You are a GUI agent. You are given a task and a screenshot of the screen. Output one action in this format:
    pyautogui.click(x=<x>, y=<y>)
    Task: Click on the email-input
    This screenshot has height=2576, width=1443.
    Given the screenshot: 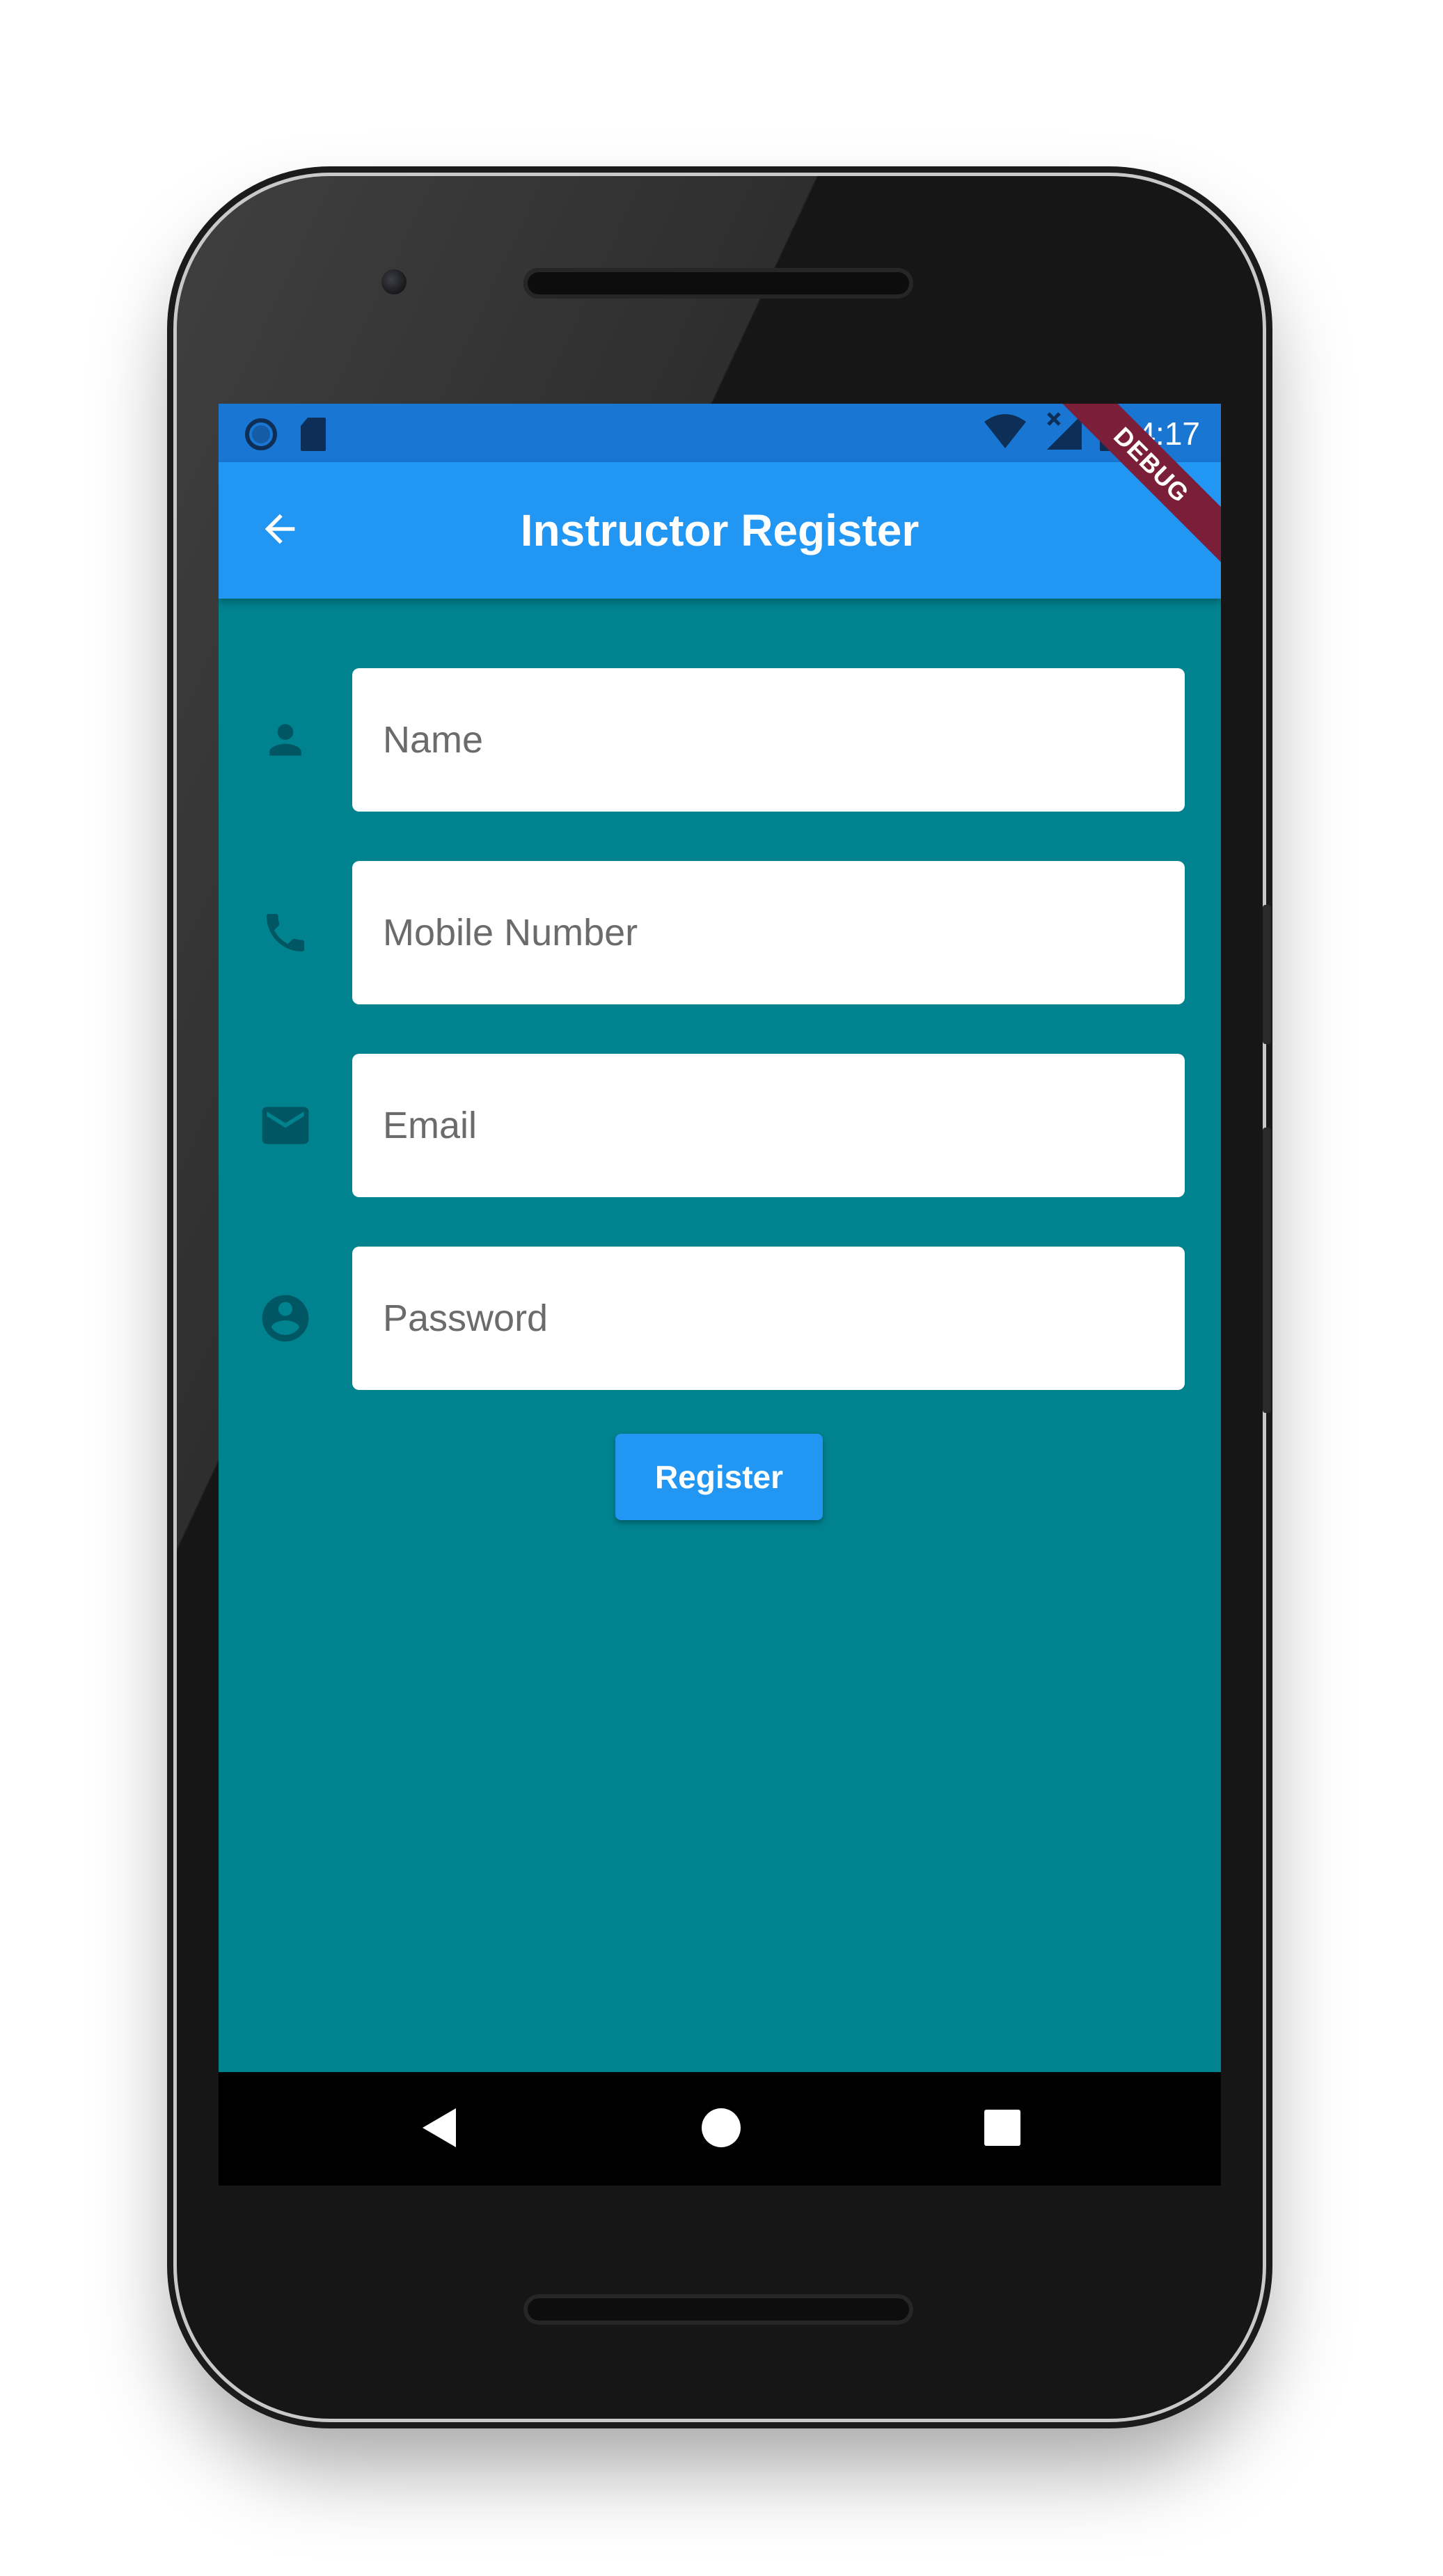 What is the action you would take?
    pyautogui.click(x=768, y=1125)
    